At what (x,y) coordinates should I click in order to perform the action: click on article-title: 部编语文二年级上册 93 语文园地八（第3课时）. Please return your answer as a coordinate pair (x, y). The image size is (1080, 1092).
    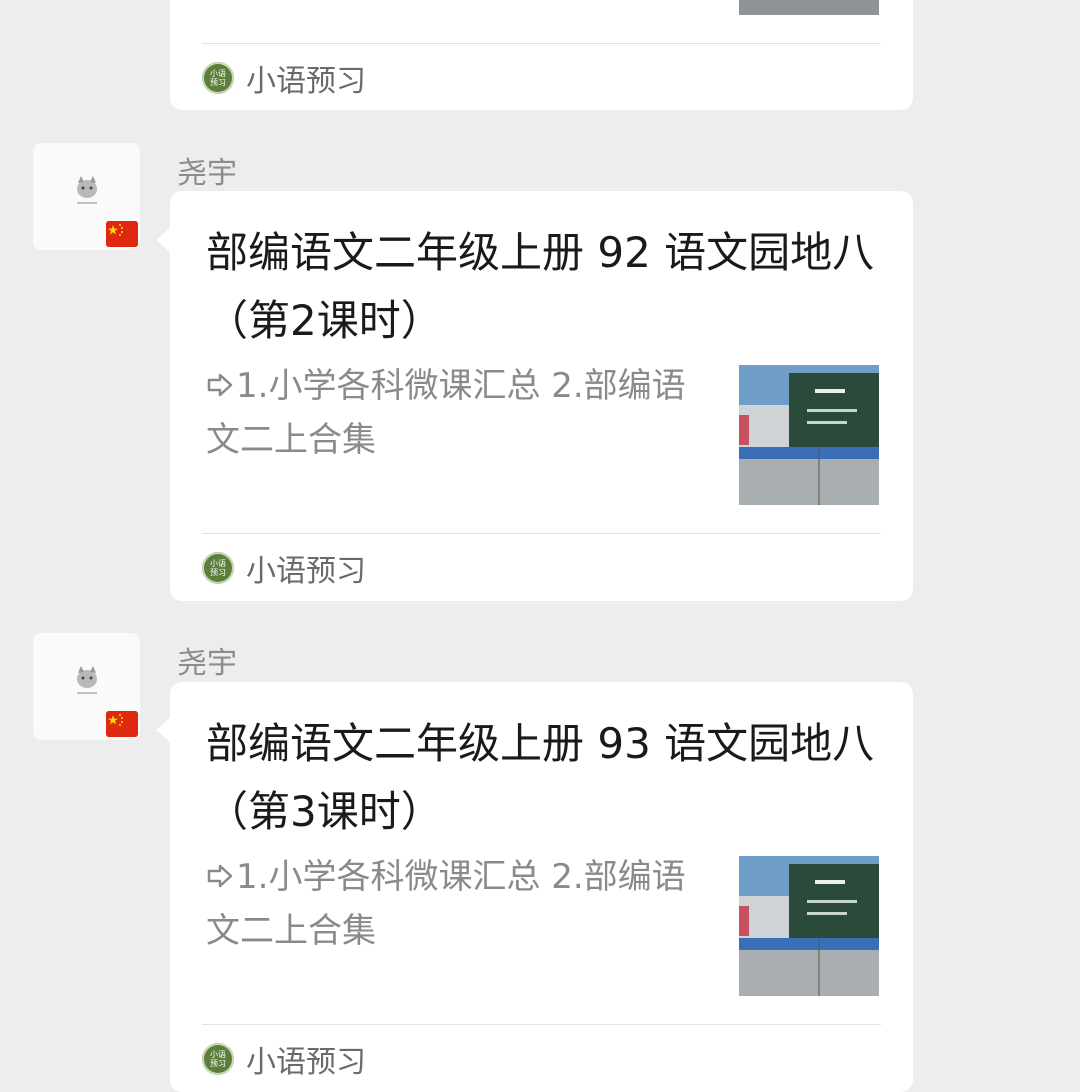
    Looking at the image, I should click on (540, 777).